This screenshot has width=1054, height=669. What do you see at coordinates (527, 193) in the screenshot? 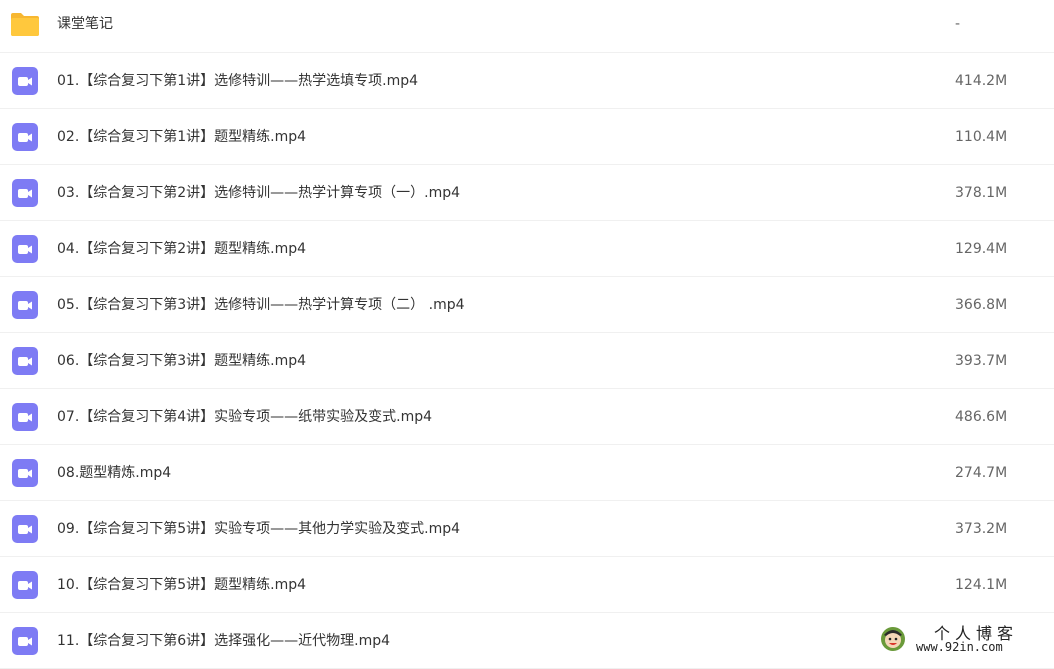
I see `file-row: 03.【综合复习下第2讲】选修特训——热学计算专项（一）.mp4 378.1M` at bounding box center [527, 193].